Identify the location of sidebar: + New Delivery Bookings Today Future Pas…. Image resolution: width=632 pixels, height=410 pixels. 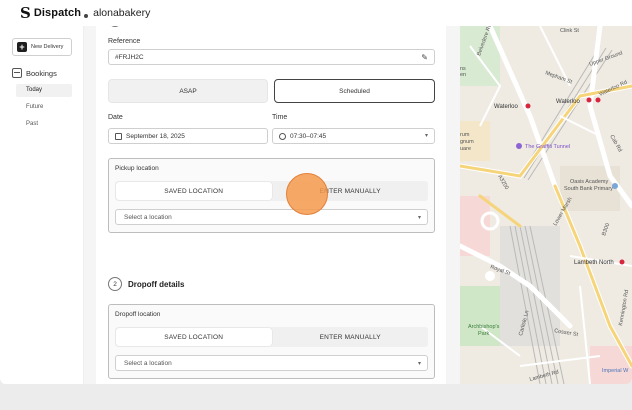
(42, 205).